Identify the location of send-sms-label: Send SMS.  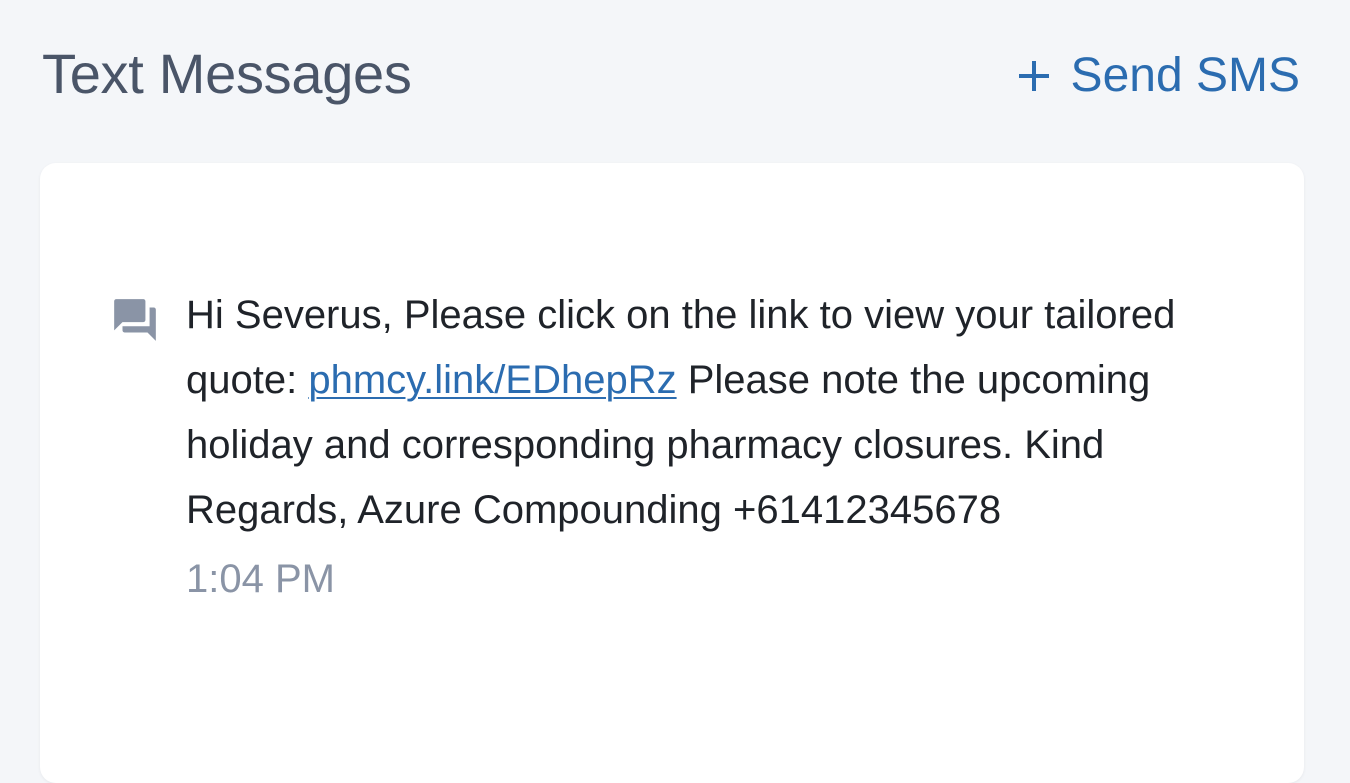
(1185, 75).